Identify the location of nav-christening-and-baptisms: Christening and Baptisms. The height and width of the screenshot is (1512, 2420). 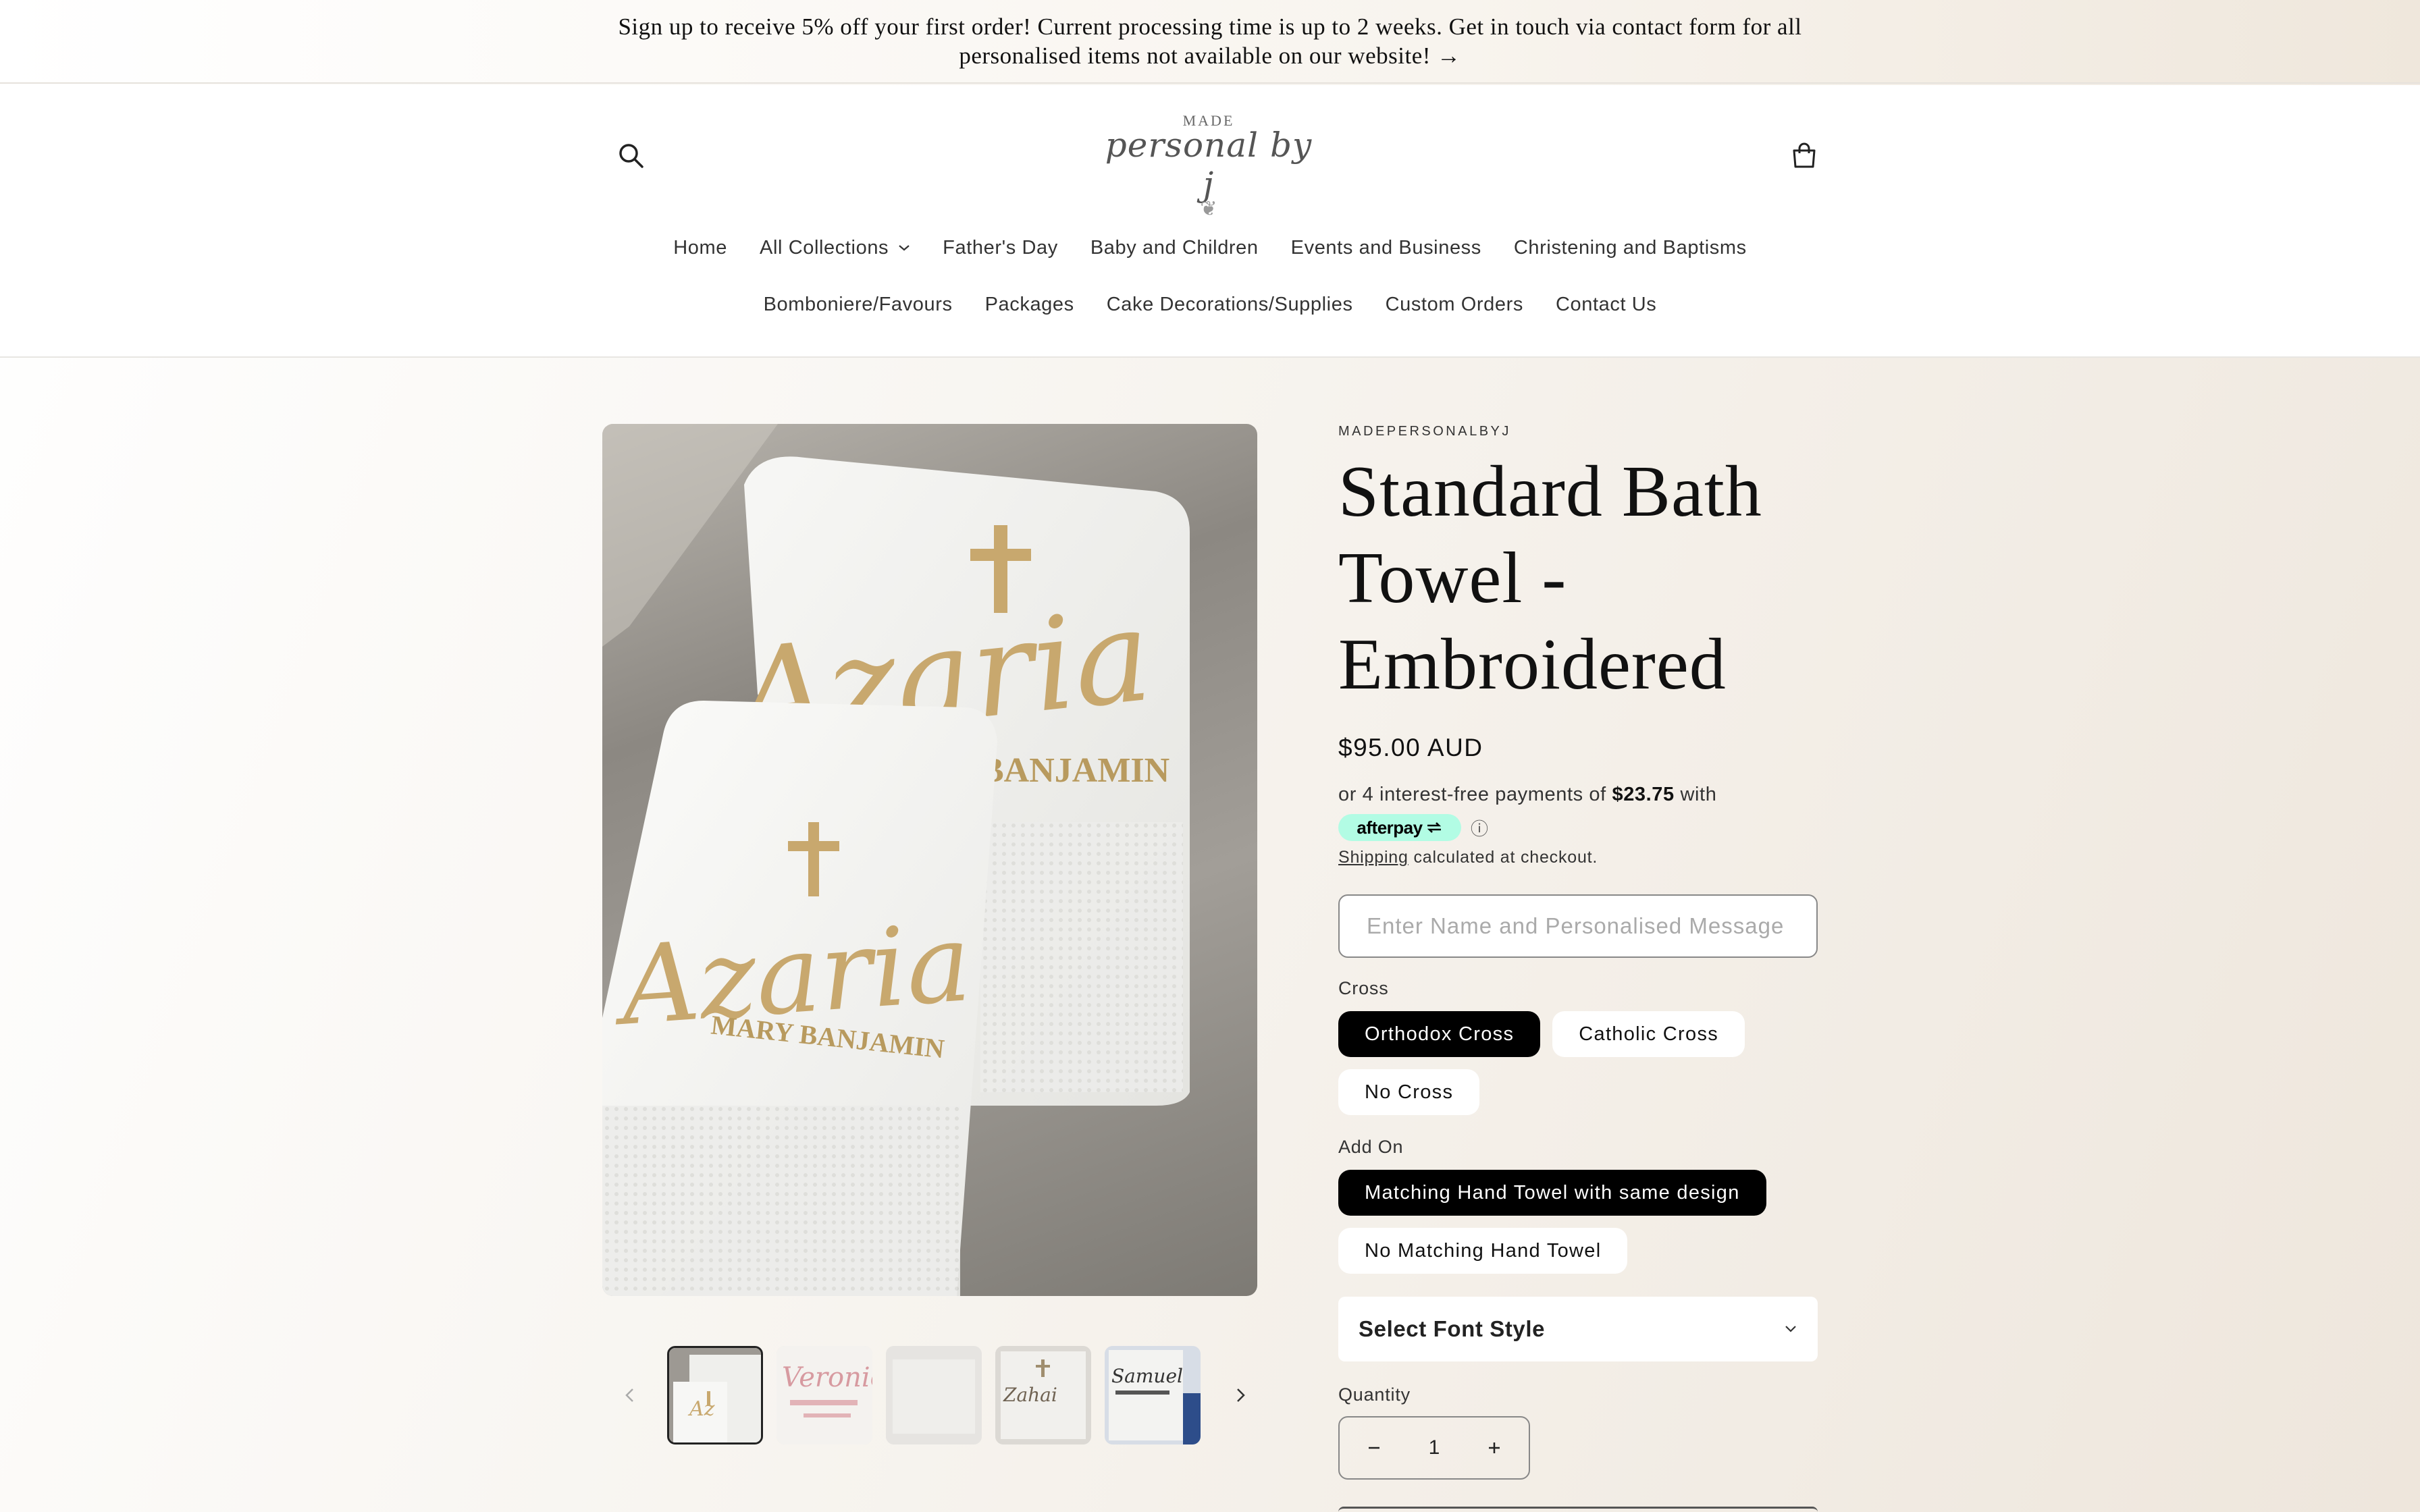
(1630, 248).